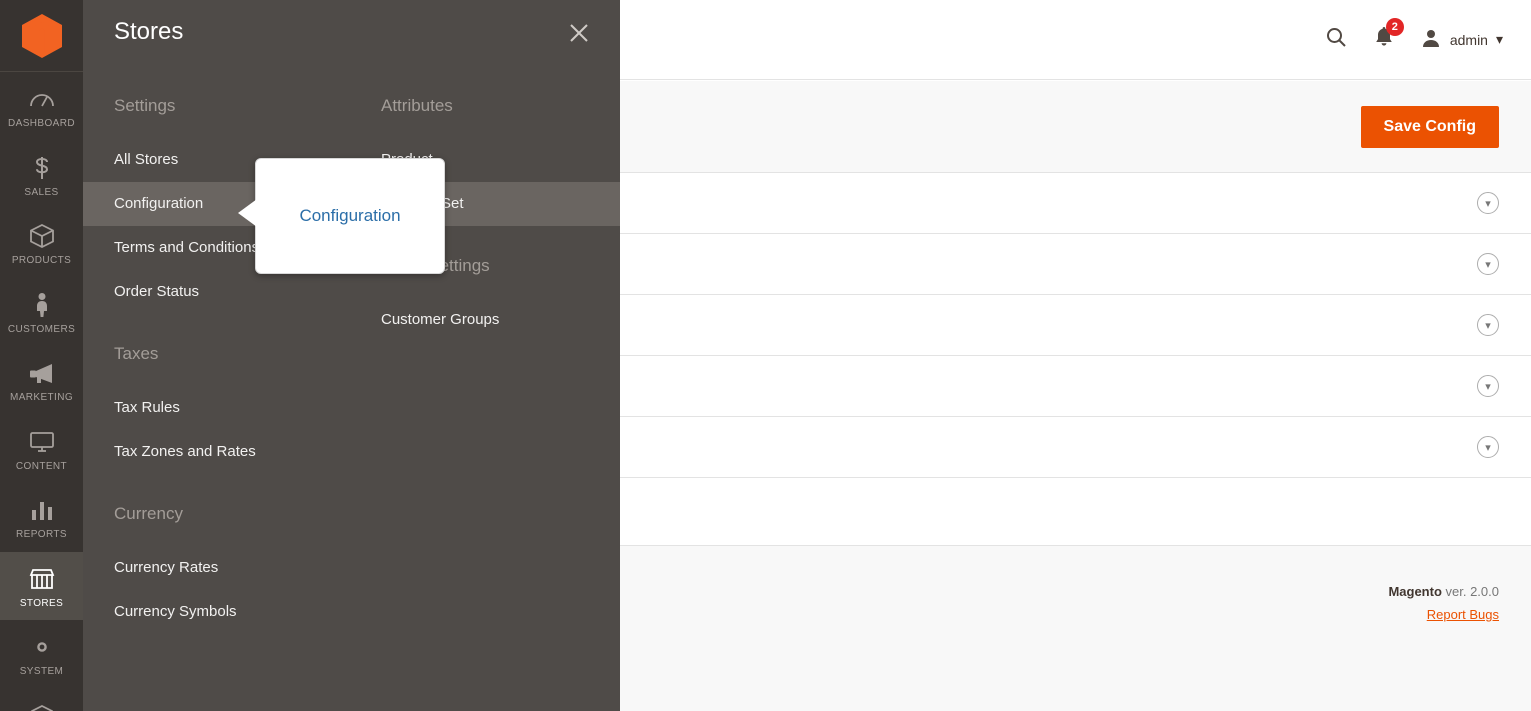 Image resolution: width=1531 pixels, height=711 pixels. I want to click on person-icon, so click(42, 305).